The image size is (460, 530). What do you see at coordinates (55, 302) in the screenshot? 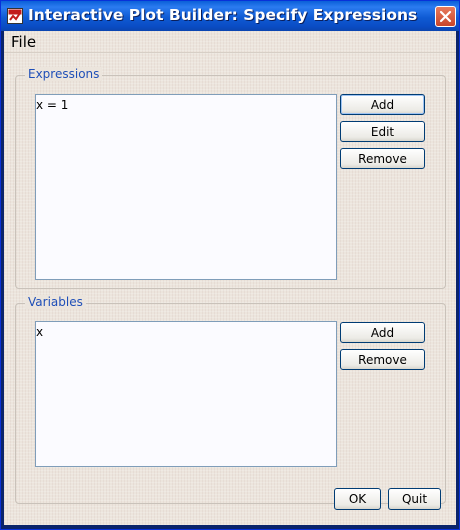
I see `variables-group-title: Variables` at bounding box center [55, 302].